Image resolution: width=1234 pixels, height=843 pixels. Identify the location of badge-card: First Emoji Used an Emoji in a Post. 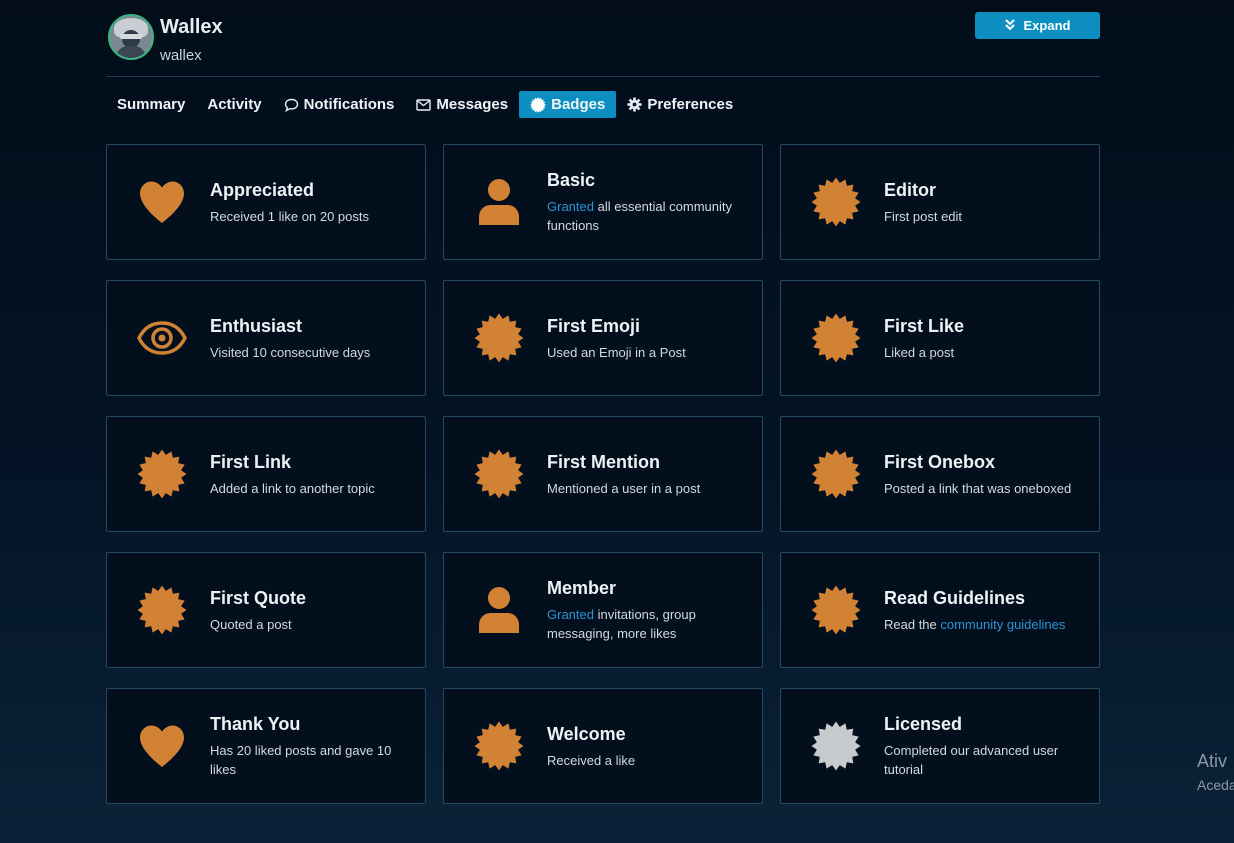
(603, 338).